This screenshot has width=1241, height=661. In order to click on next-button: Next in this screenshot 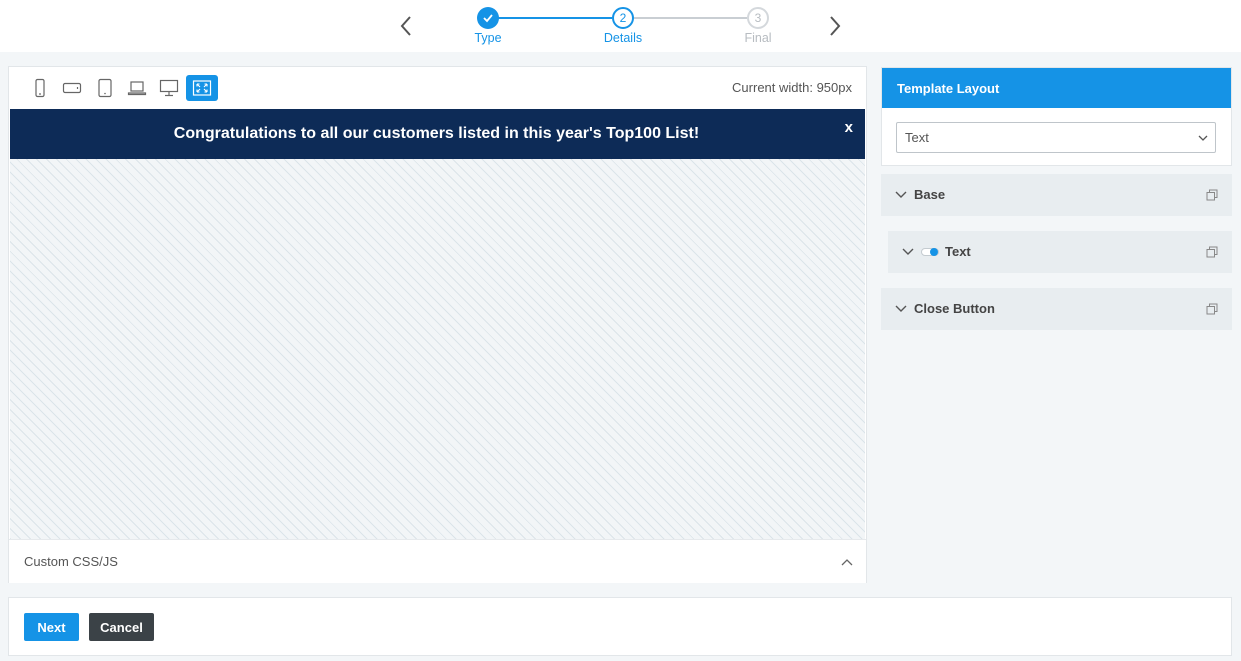, I will do `click(51, 627)`.